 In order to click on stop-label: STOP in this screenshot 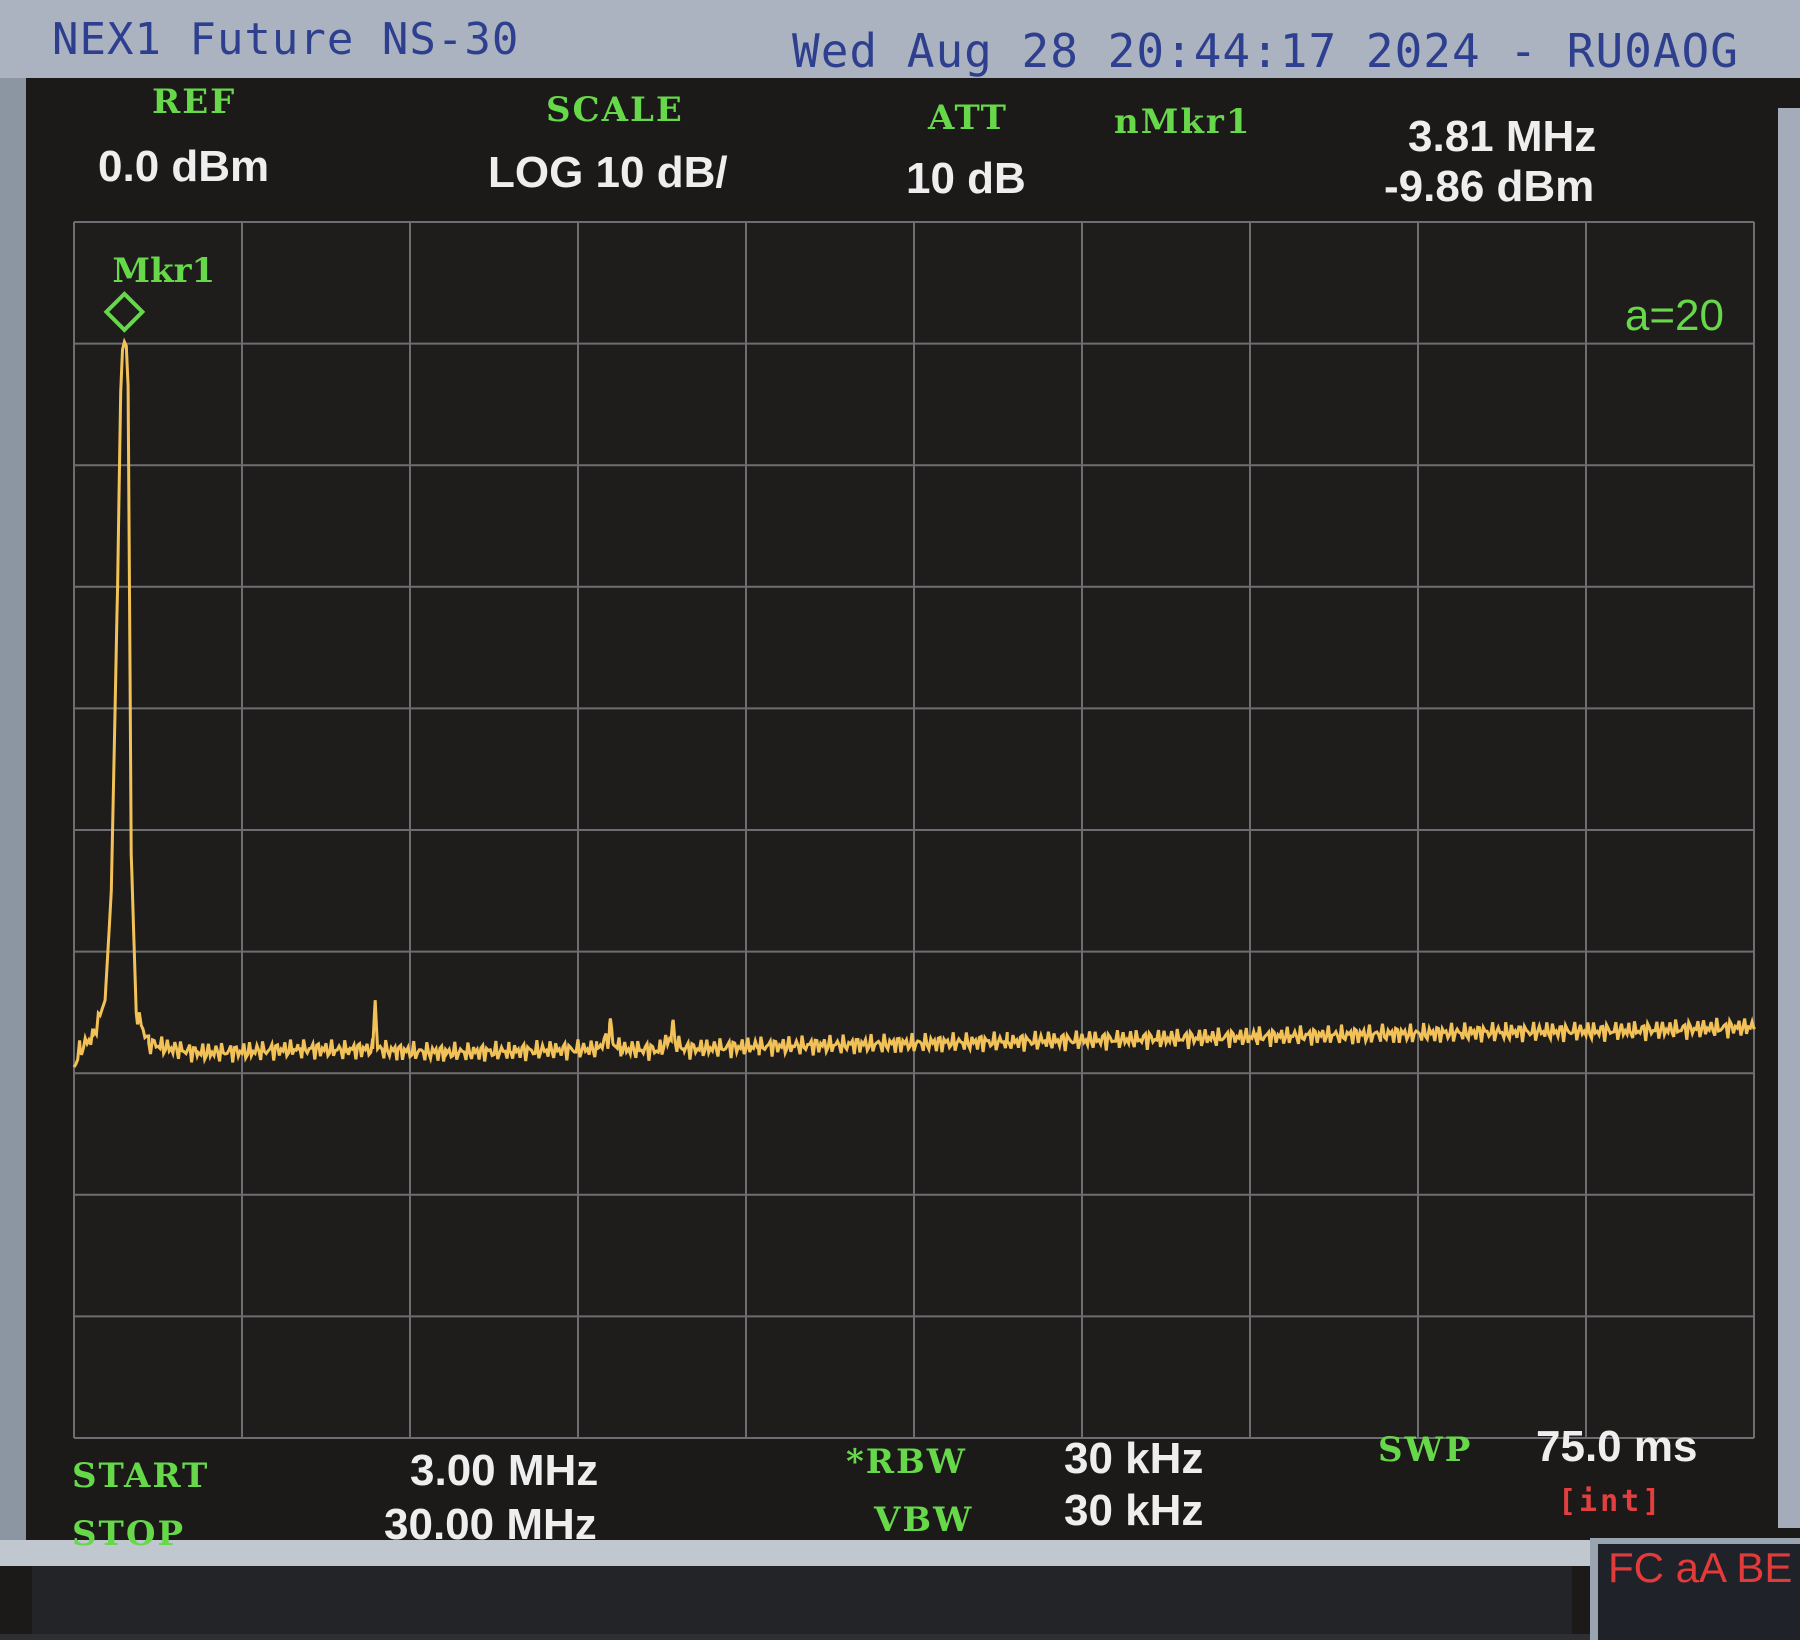, I will do `click(129, 1534)`.